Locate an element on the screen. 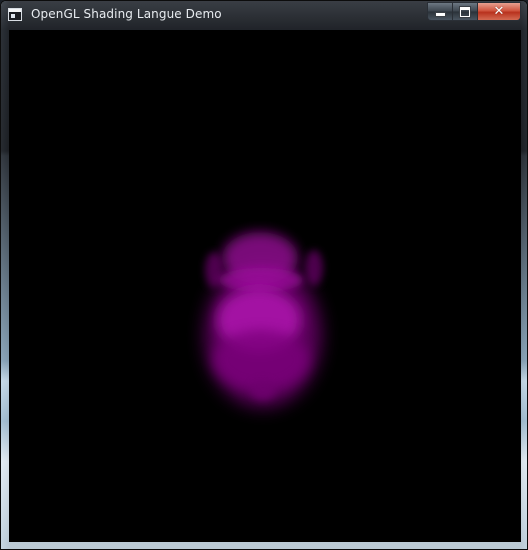 The height and width of the screenshot is (550, 528). maximize-button is located at coordinates (464, 11).